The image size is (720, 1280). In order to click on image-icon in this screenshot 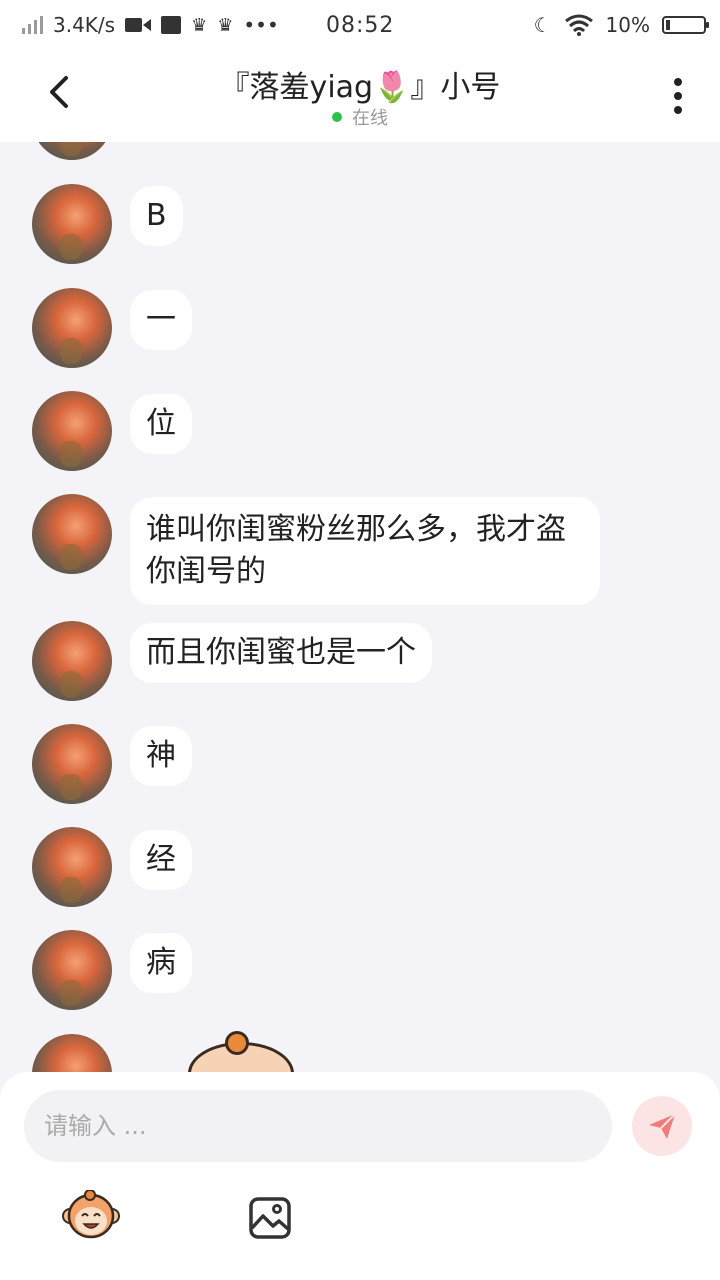, I will do `click(270, 1218)`.